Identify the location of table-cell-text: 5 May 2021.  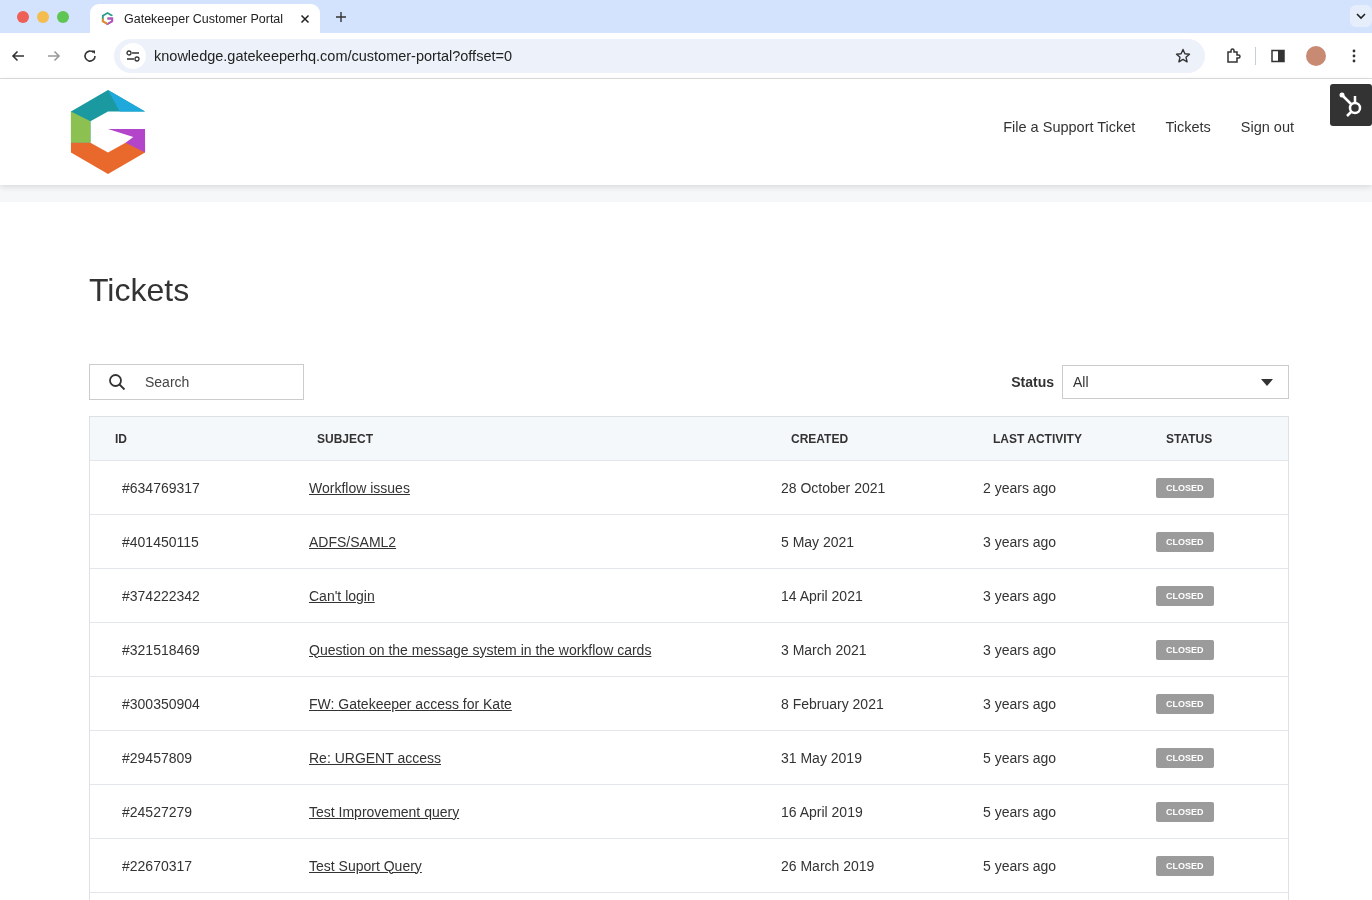
(818, 541).